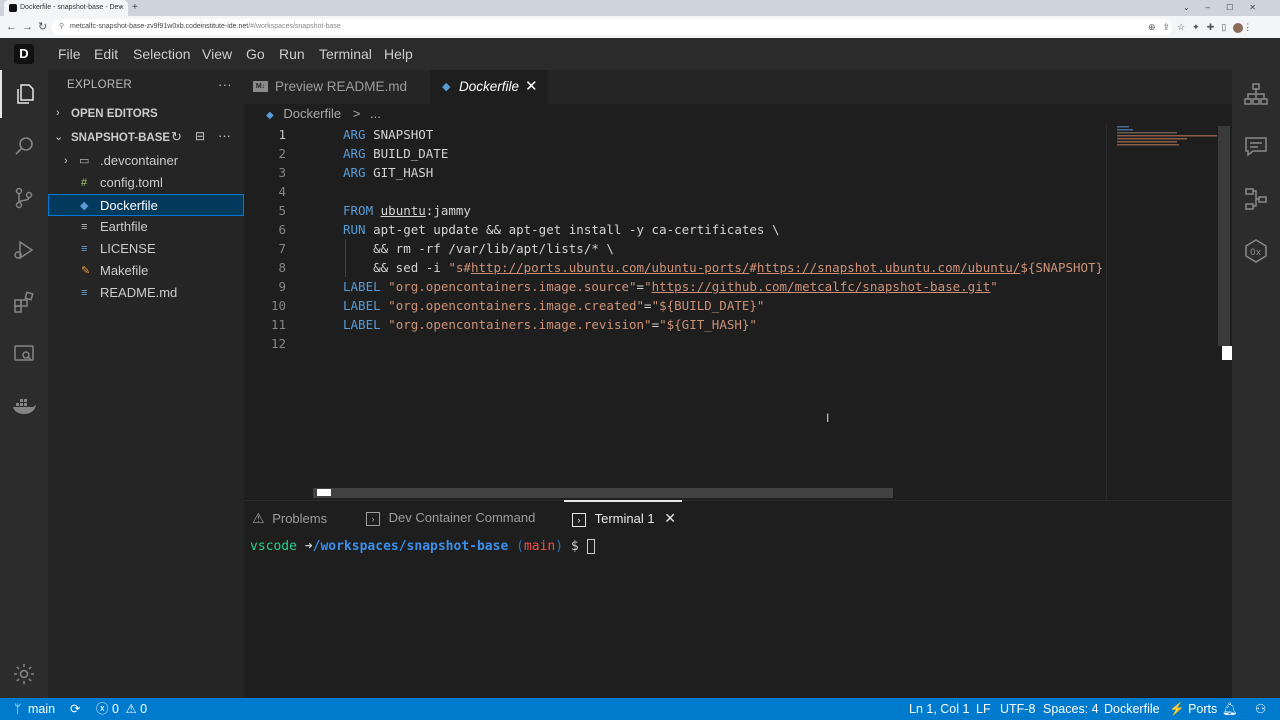 This screenshot has width=1280, height=720. I want to click on line-number: 8, so click(282, 267).